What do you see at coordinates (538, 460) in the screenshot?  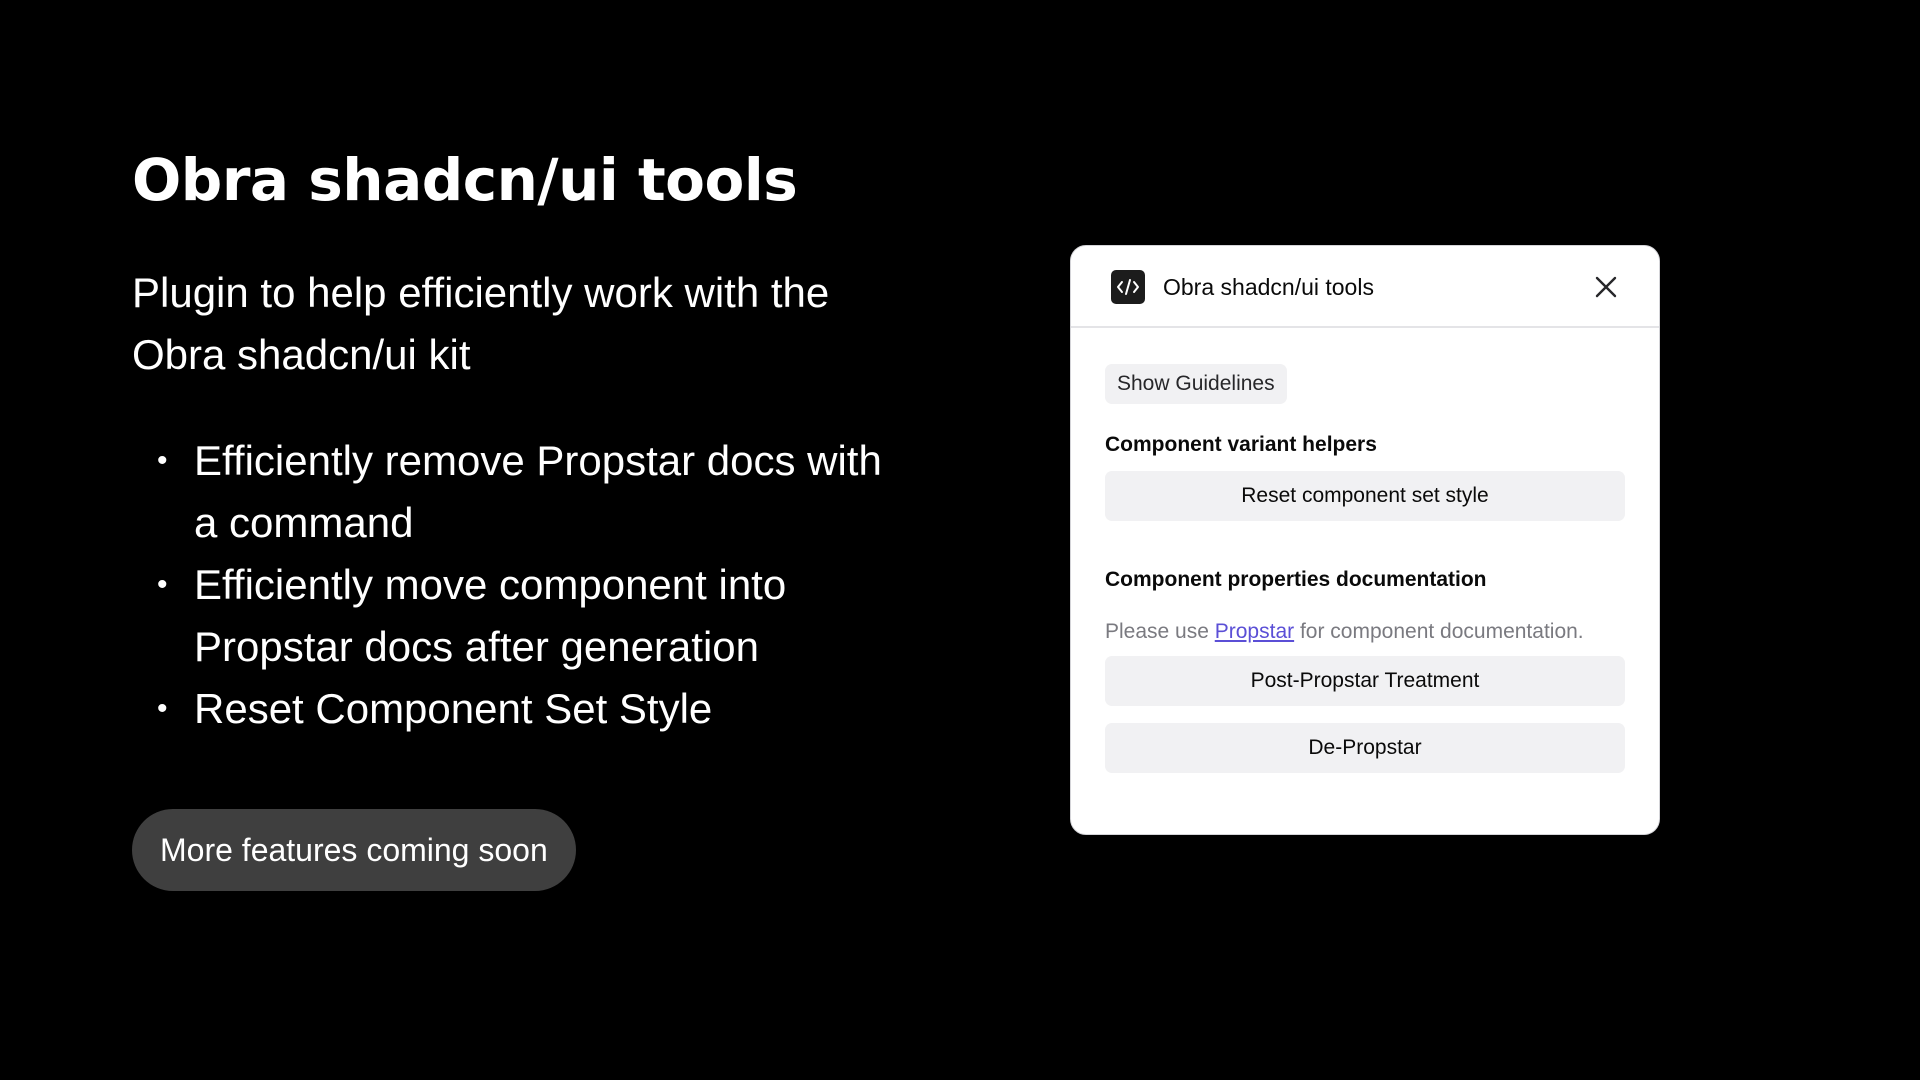 I see `feature-text-line-1: Efficiently remove Propstar docs with` at bounding box center [538, 460].